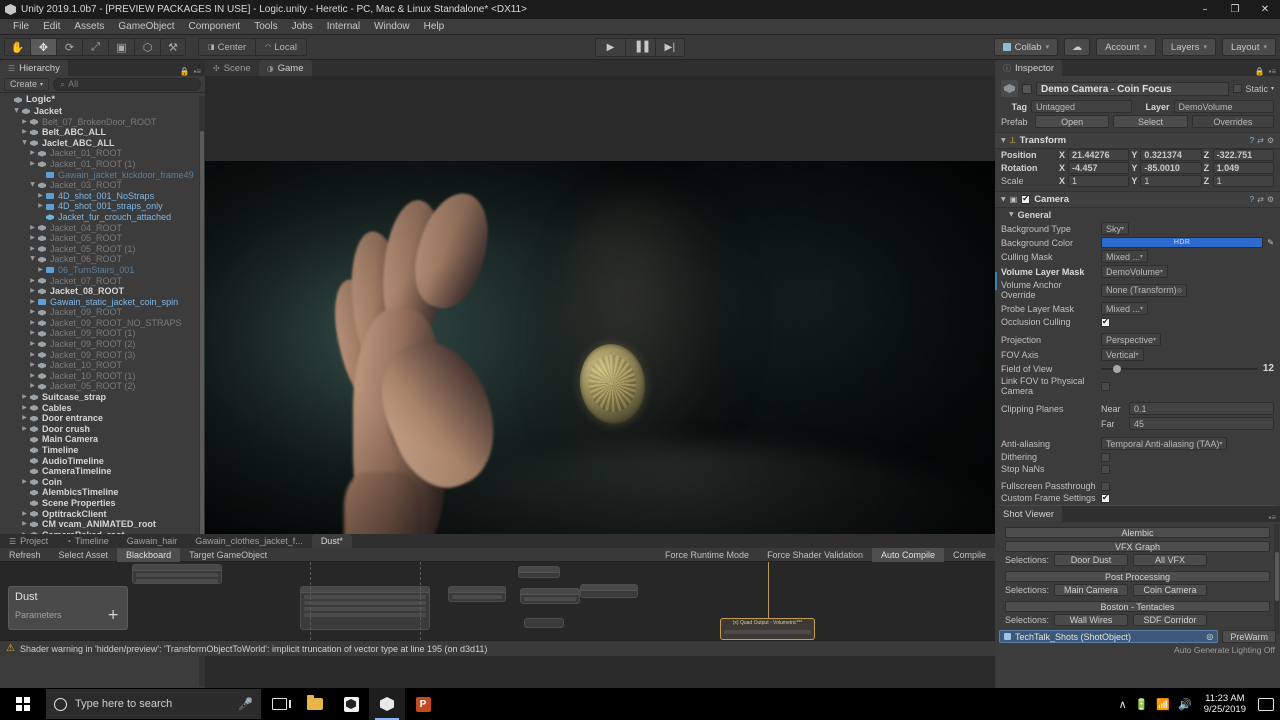  What do you see at coordinates (102, 175) in the screenshot?
I see `hierarchy-item-gawain-jacket-kickdoor-frame49: Gawain_jacket_kickdoor_frame49` at bounding box center [102, 175].